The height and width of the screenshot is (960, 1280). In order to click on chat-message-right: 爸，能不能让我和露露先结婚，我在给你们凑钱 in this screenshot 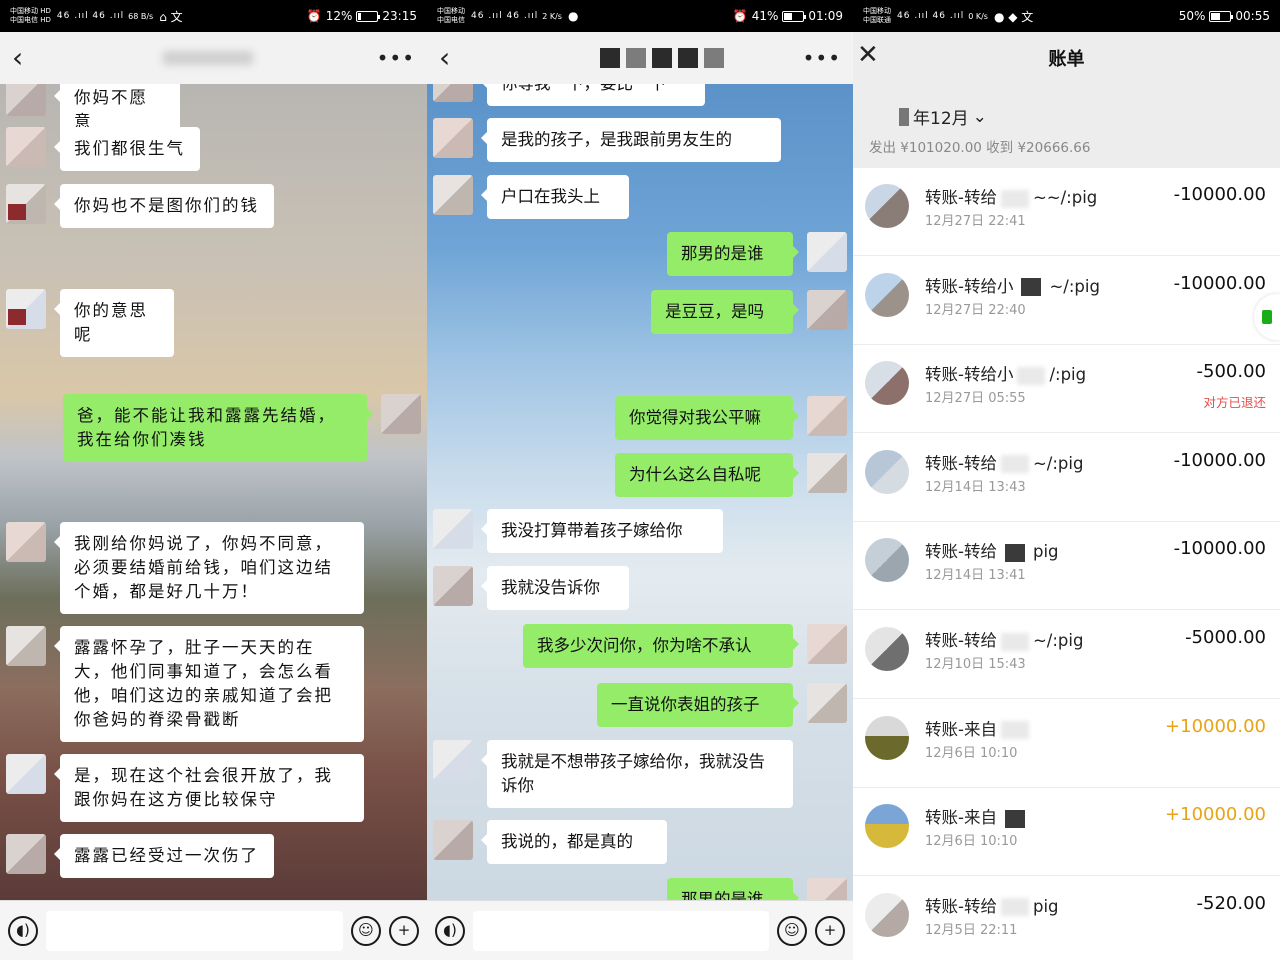, I will do `click(242, 428)`.